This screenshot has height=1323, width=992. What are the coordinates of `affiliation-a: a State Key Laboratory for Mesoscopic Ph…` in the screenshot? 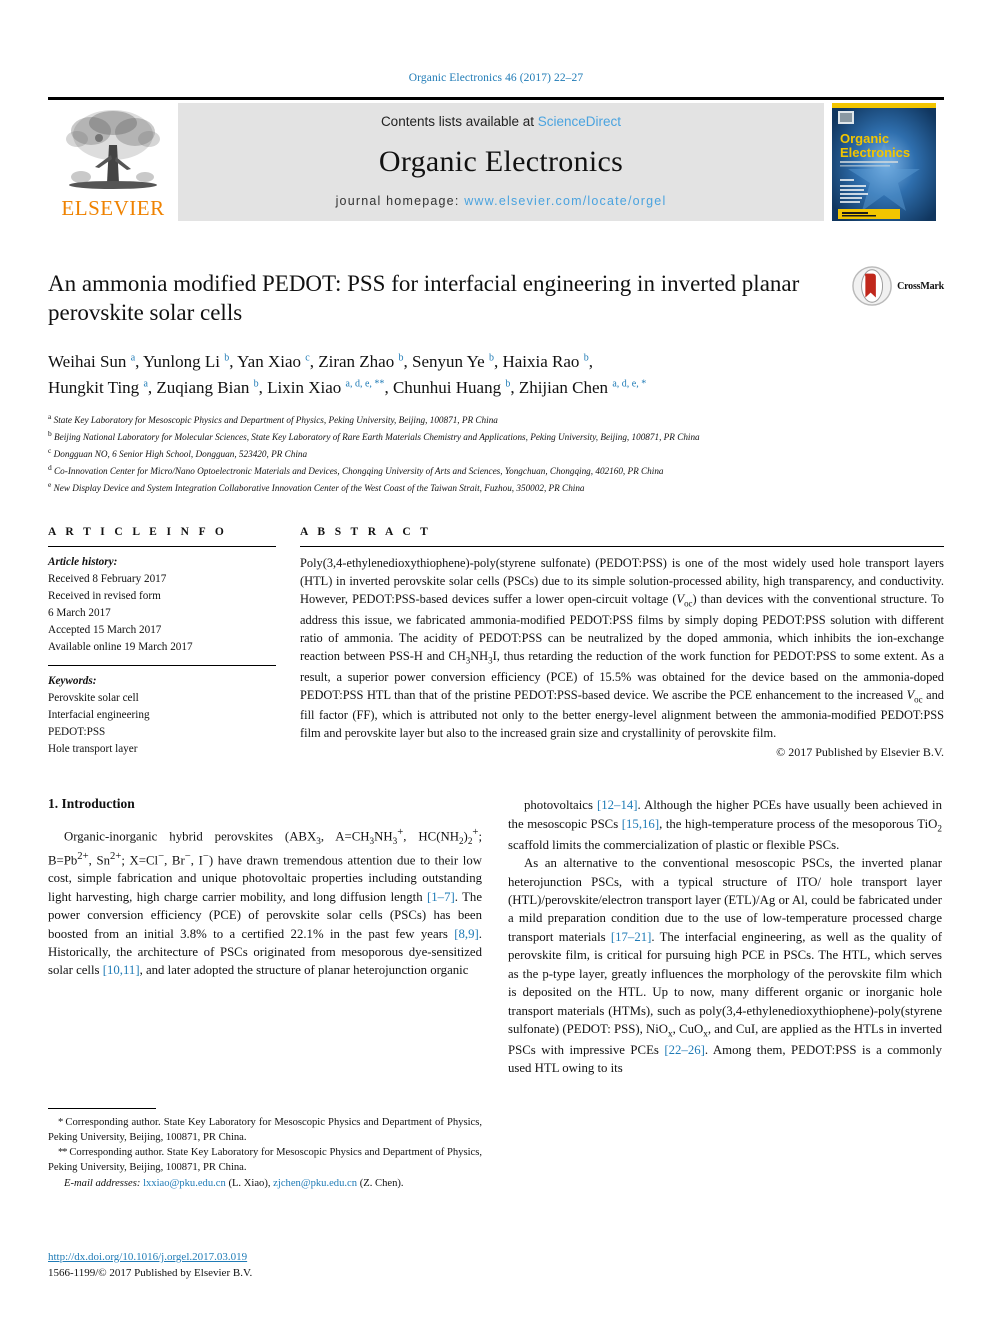 It's located at (273, 419).